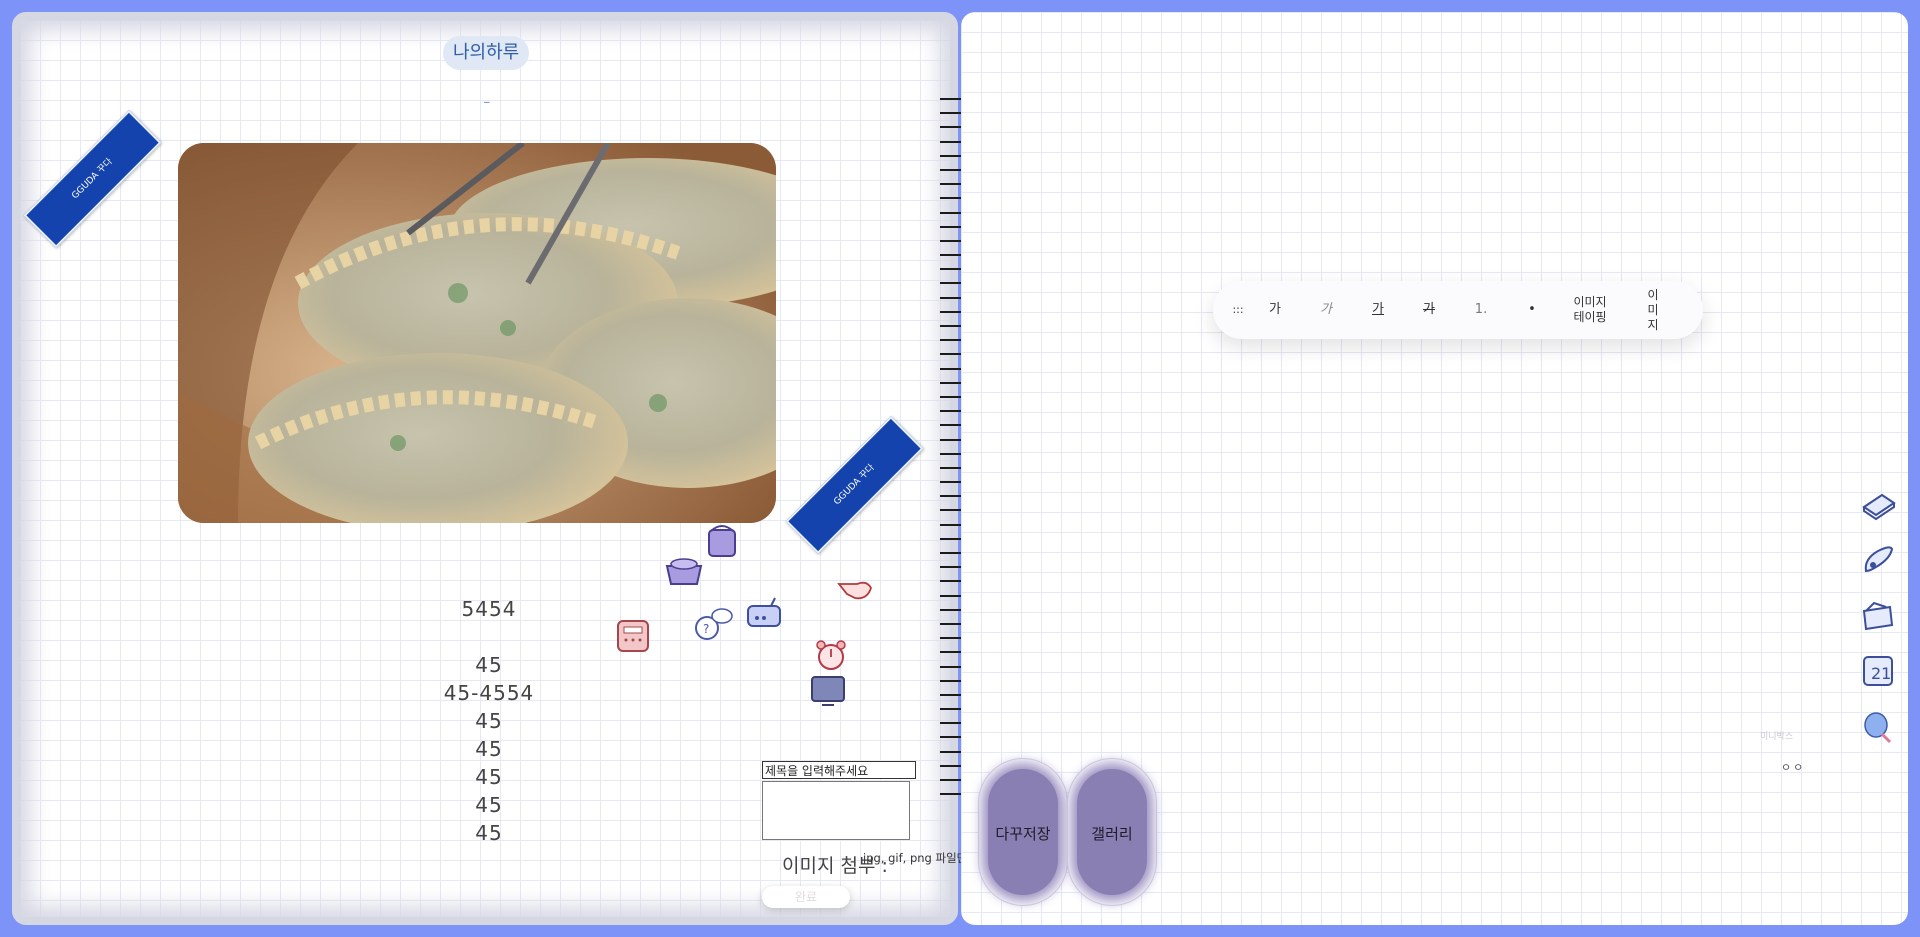 The image size is (1920, 937). Describe the element at coordinates (1238, 310) in the screenshot. I see `drag-handle: :::` at that location.